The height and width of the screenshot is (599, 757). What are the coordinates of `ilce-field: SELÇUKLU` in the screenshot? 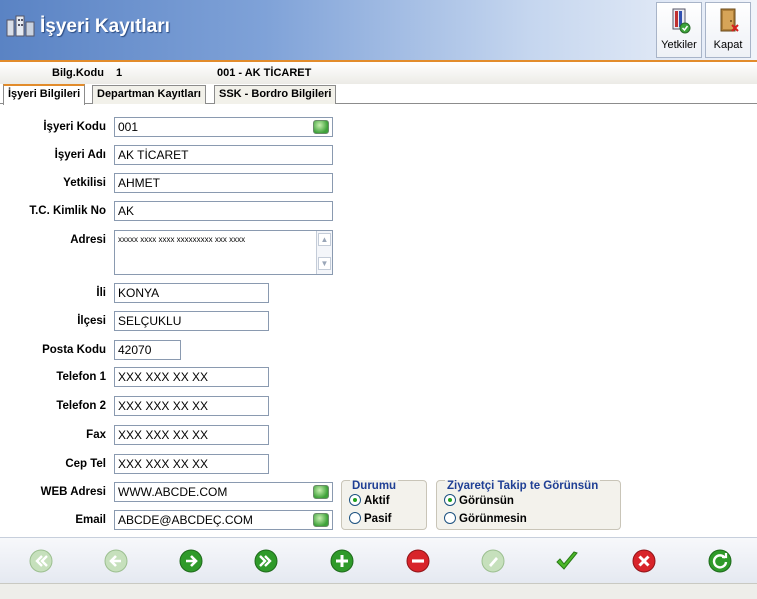 It's located at (191, 321).